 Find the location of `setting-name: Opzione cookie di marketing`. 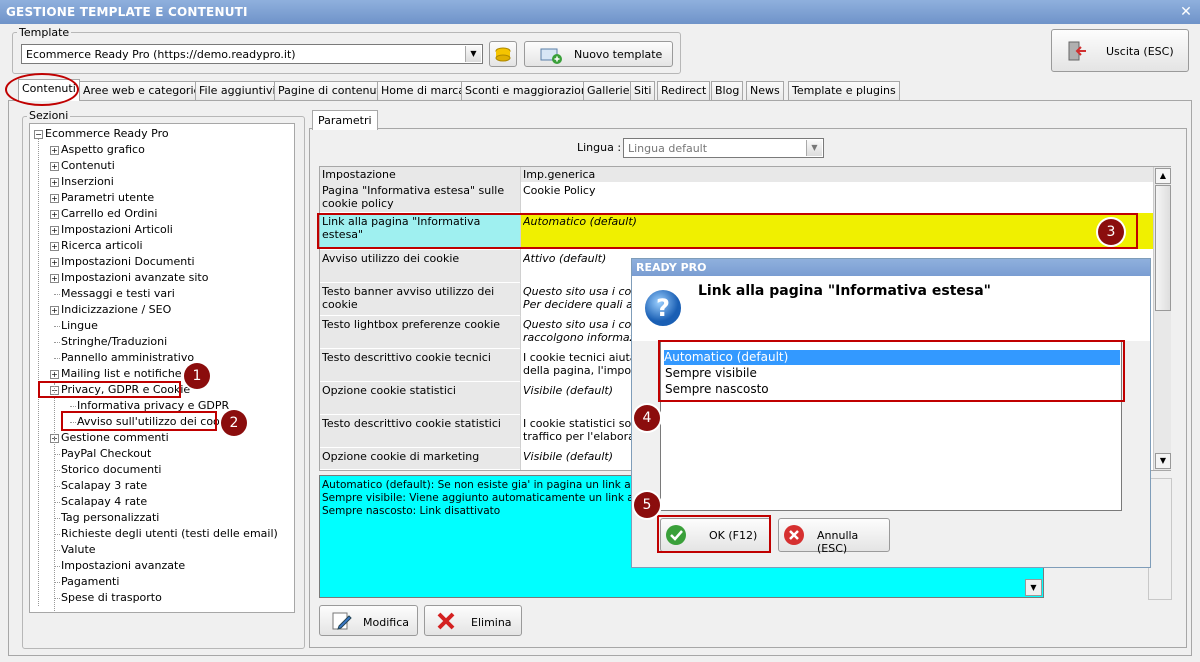

setting-name: Opzione cookie di marketing is located at coordinates (401, 456).